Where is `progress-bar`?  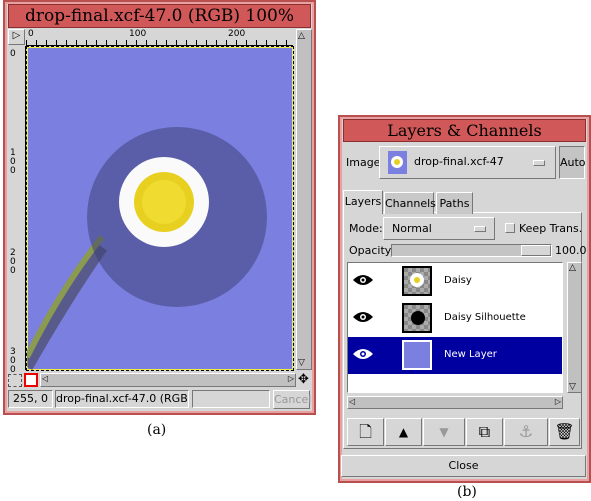 progress-bar is located at coordinates (231, 399).